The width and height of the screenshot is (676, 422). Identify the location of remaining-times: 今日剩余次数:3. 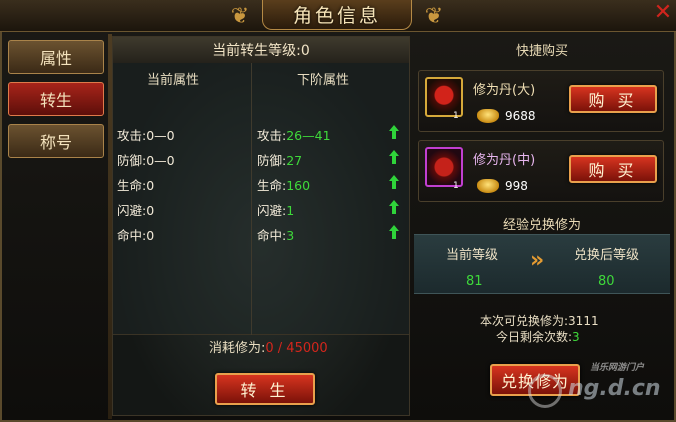
(538, 336).